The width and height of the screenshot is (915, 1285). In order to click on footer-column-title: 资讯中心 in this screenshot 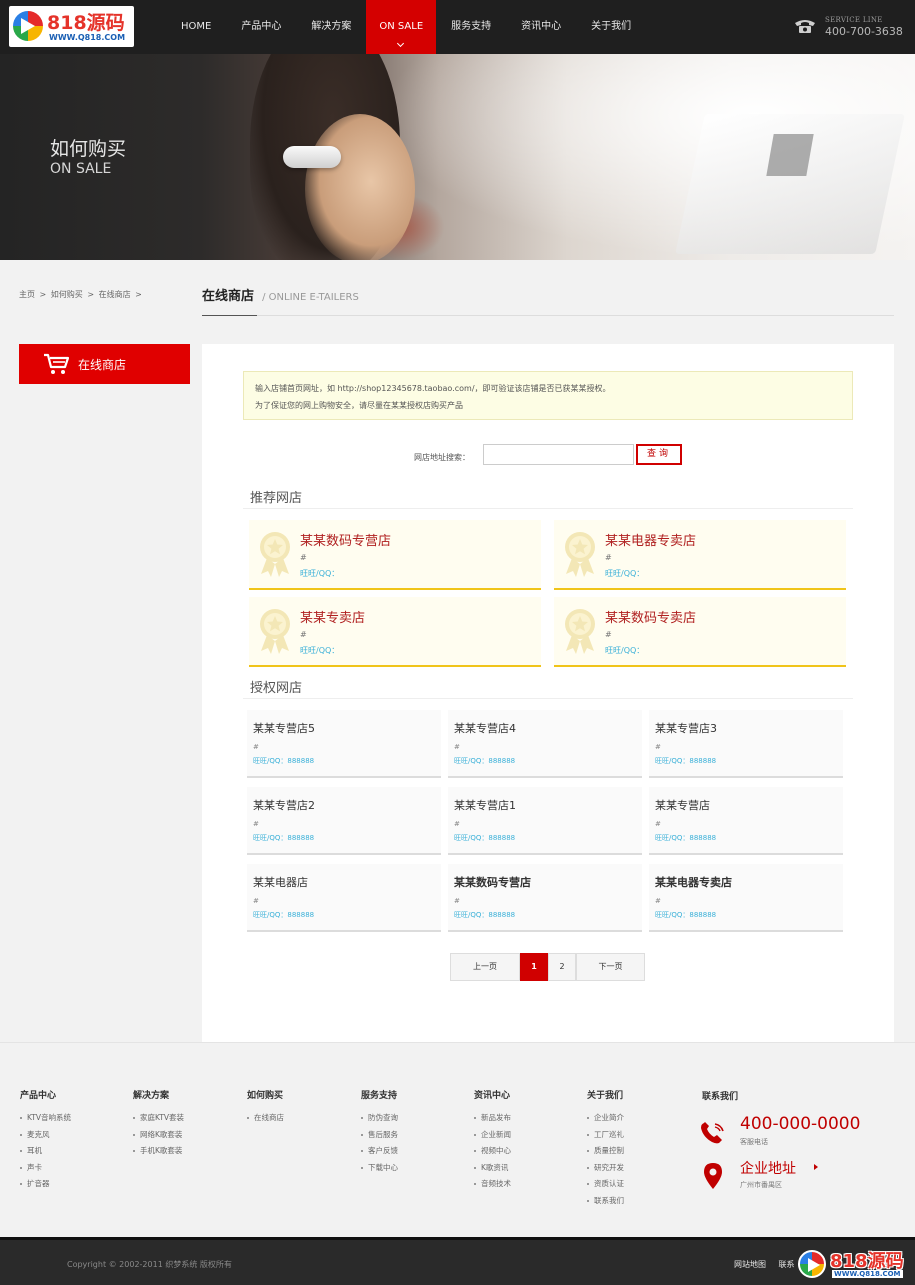, I will do `click(492, 1094)`.